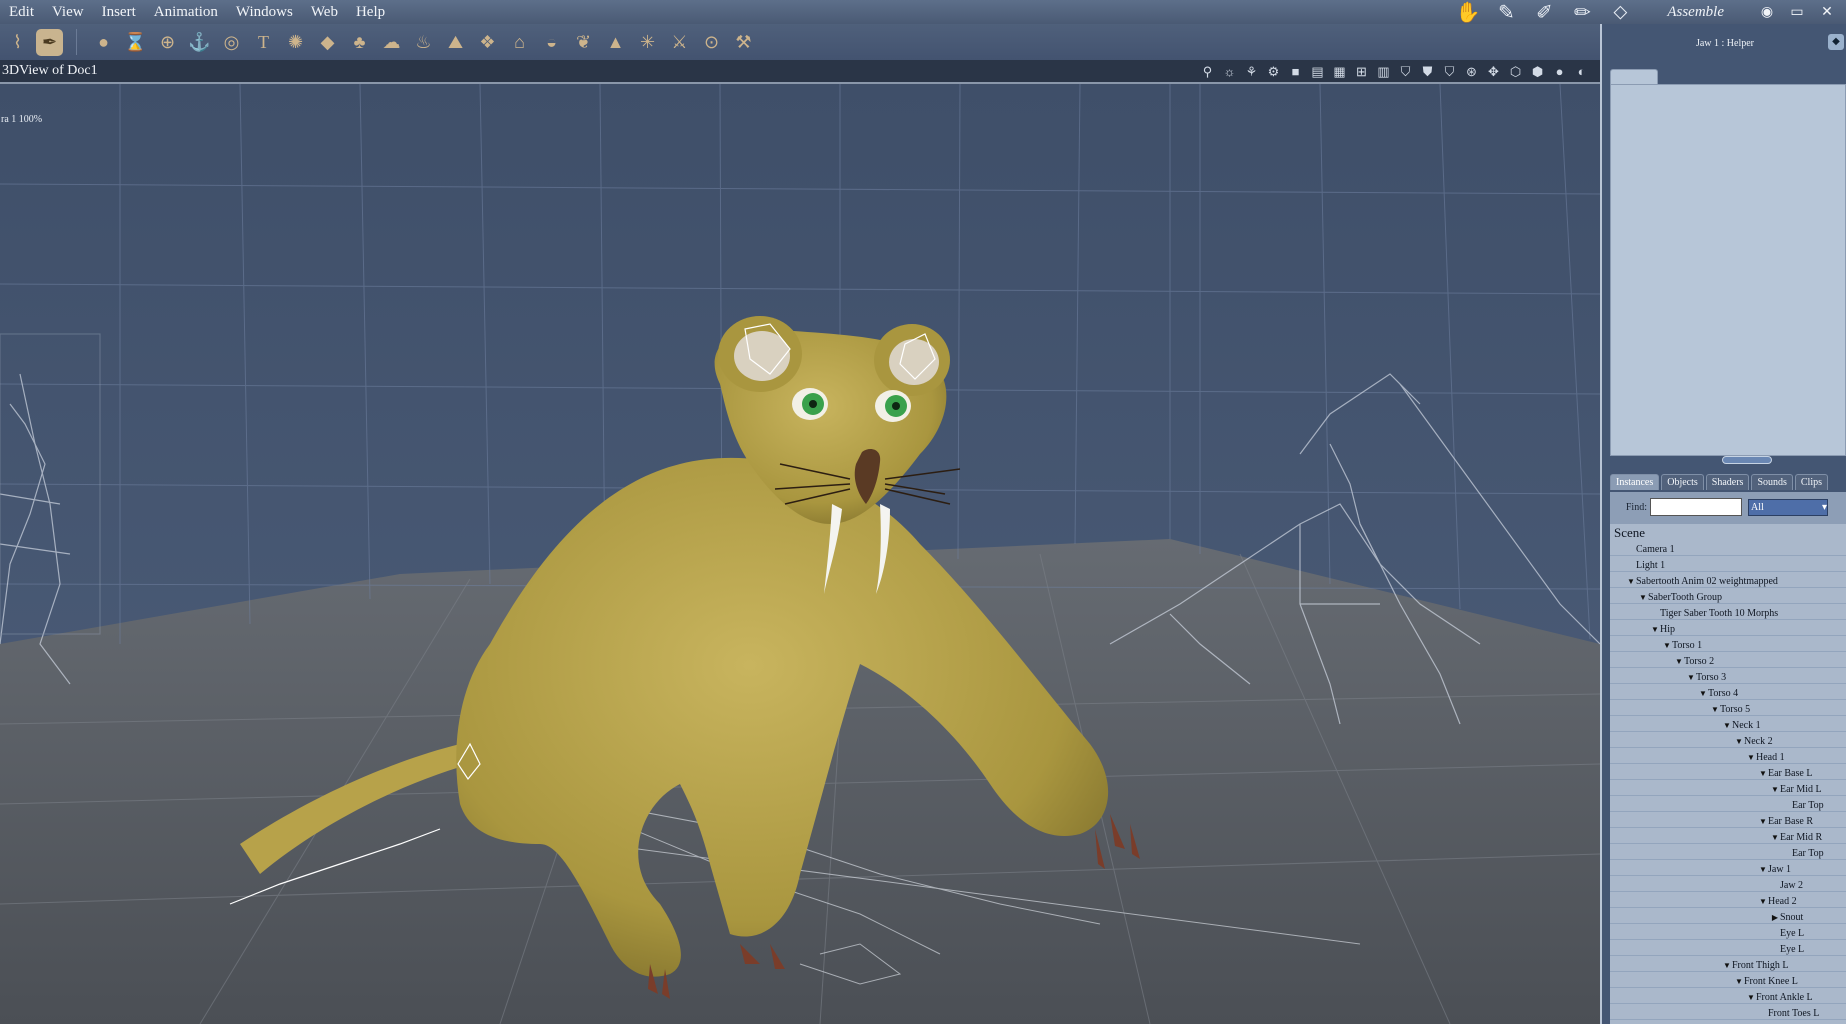 The width and height of the screenshot is (1846, 1024). I want to click on cylinder-primitive-icon: ⌛, so click(135, 42).